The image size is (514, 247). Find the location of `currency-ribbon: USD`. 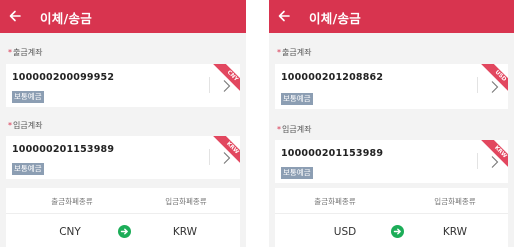

currency-ribbon: USD is located at coordinates (493, 79).